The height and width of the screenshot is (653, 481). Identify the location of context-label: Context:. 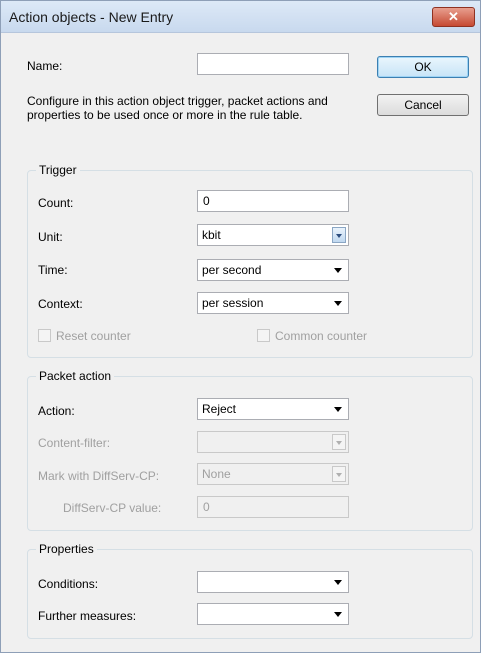
(60, 304).